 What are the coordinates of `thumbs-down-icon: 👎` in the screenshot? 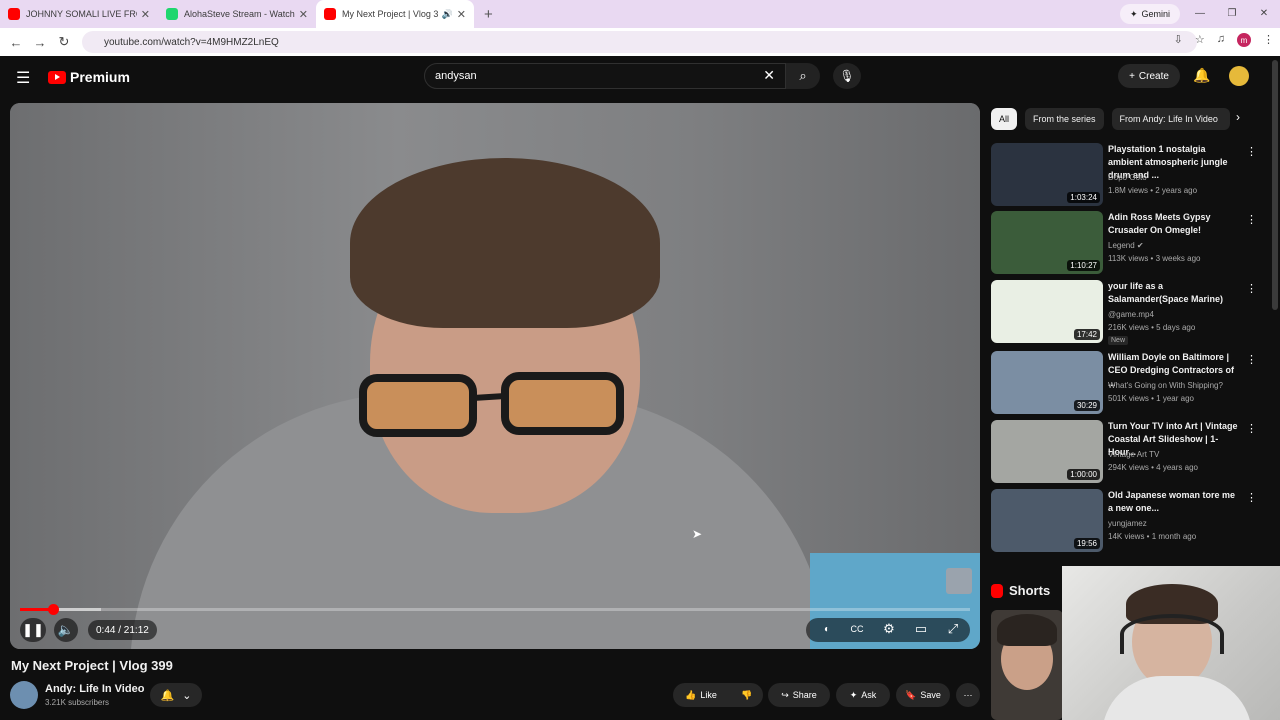 It's located at (747, 694).